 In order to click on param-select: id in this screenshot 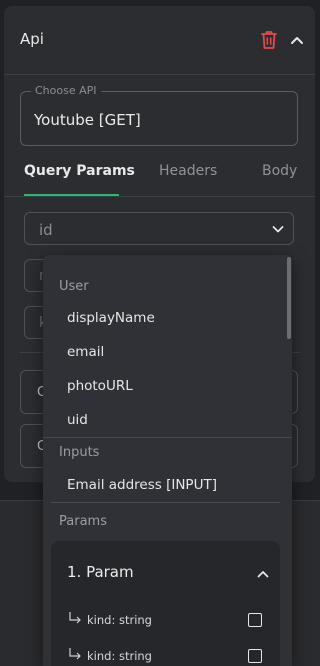, I will do `click(159, 228)`.